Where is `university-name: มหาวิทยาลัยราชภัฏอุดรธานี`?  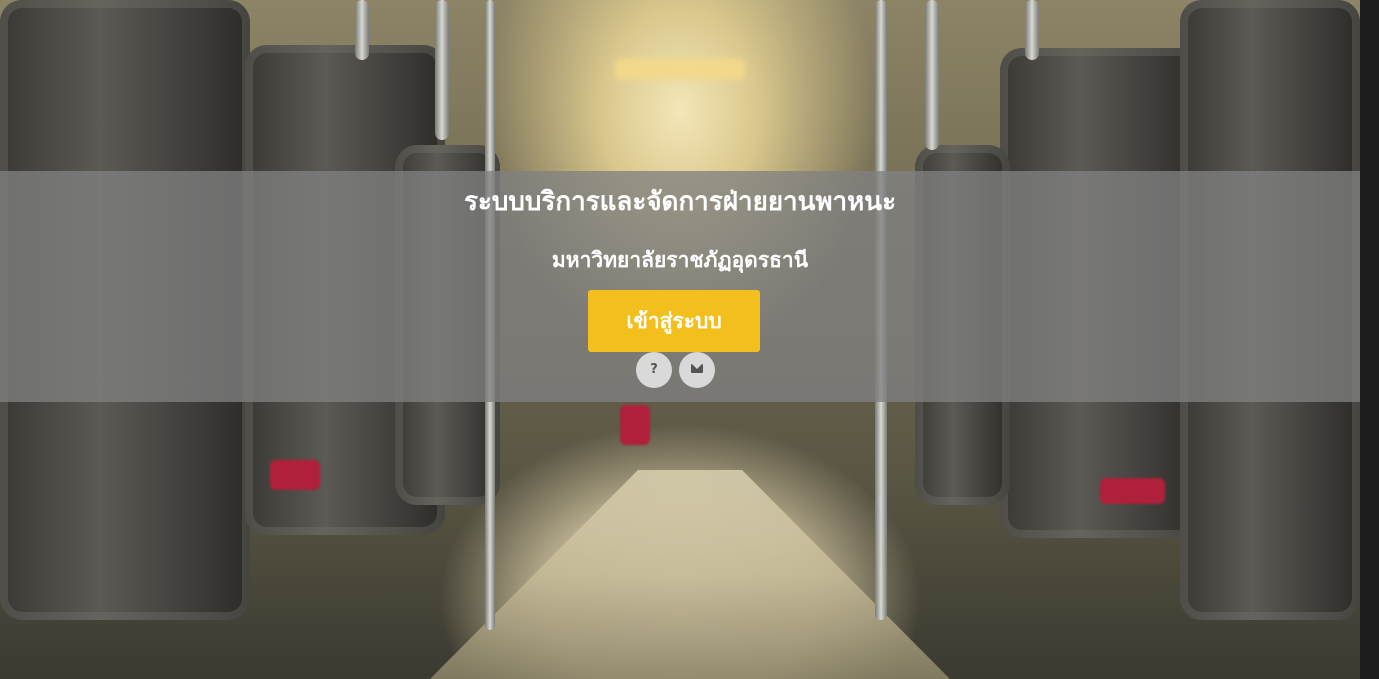 university-name: มหาวิทยาลัยราชภัฏอุดรธานี is located at coordinates (680, 259).